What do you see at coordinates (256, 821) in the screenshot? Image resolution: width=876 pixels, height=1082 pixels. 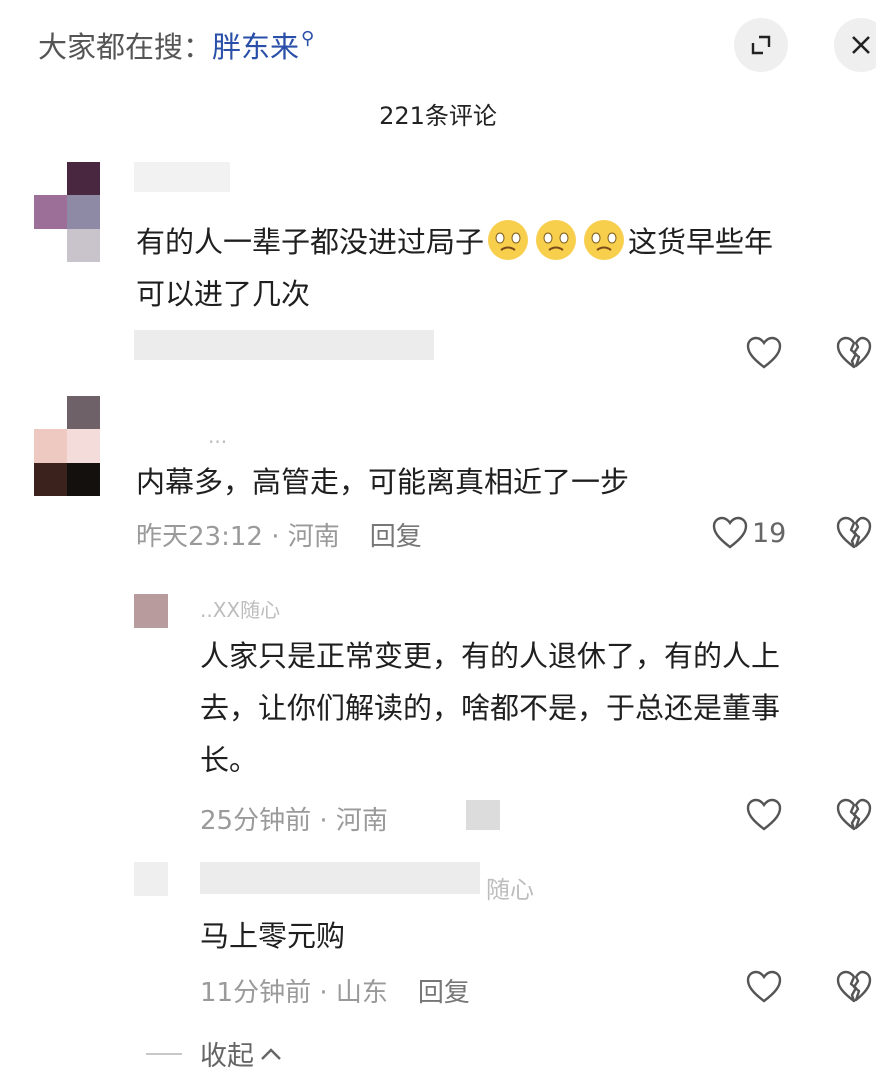 I see `reply-time: 25分钟前` at bounding box center [256, 821].